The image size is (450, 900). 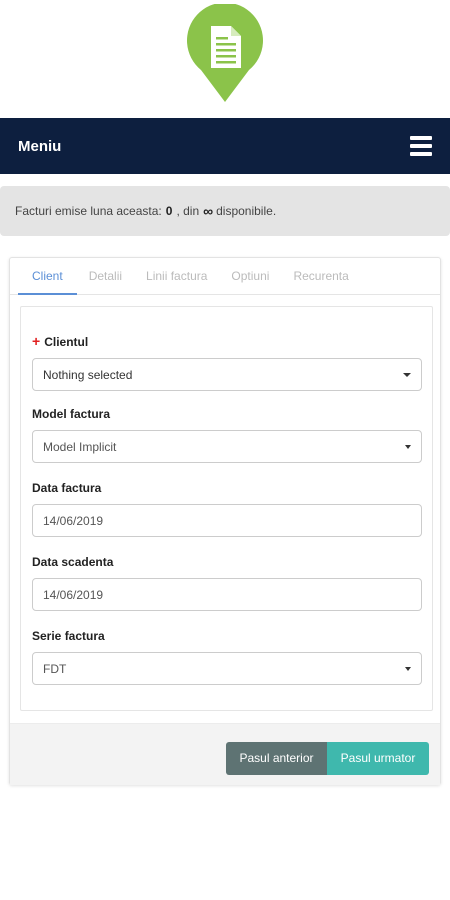 I want to click on due-date-label: Data scadenta, so click(x=73, y=562).